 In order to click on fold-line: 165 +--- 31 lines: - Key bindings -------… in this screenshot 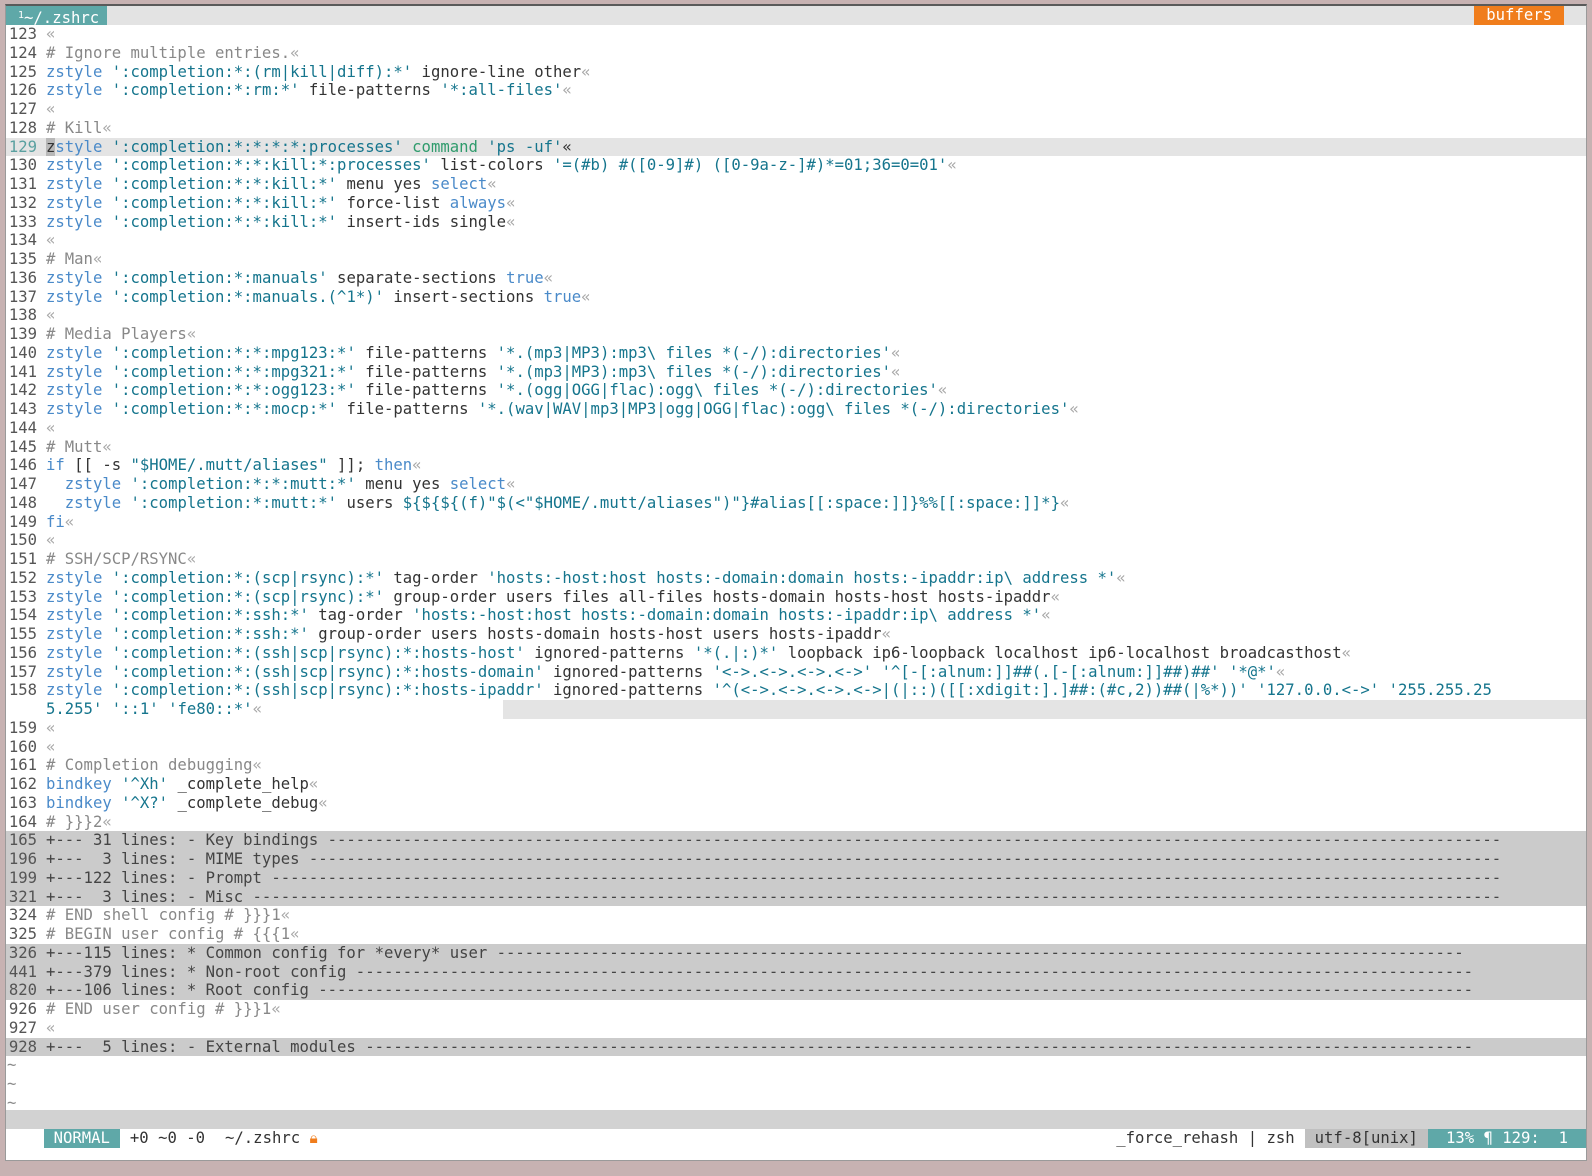, I will do `click(796, 840)`.